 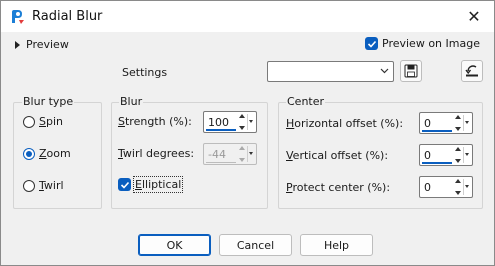 I want to click on settings-dropdown, so click(x=330, y=71).